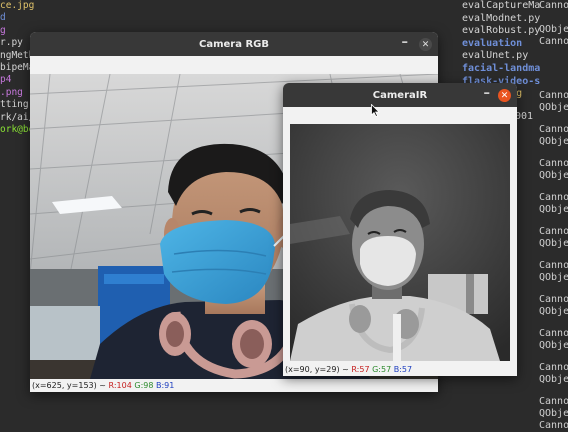 The height and width of the screenshot is (432, 568). I want to click on camera-ir-titlebar: CameraIR – ✕, so click(400, 95).